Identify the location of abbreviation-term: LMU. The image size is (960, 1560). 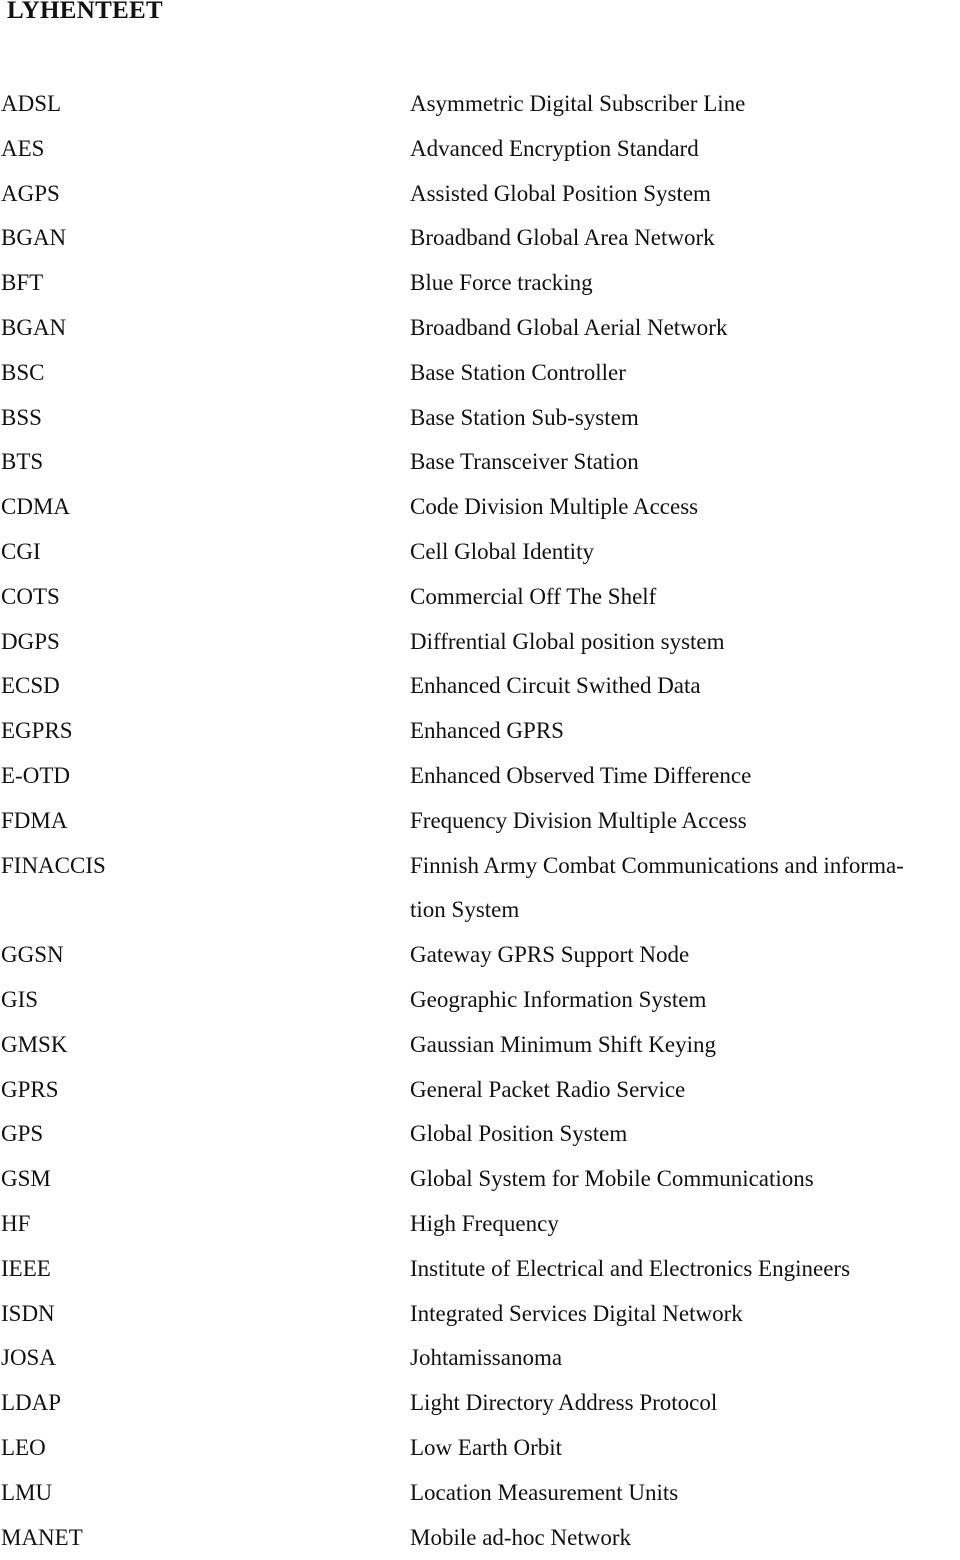
(205, 1493).